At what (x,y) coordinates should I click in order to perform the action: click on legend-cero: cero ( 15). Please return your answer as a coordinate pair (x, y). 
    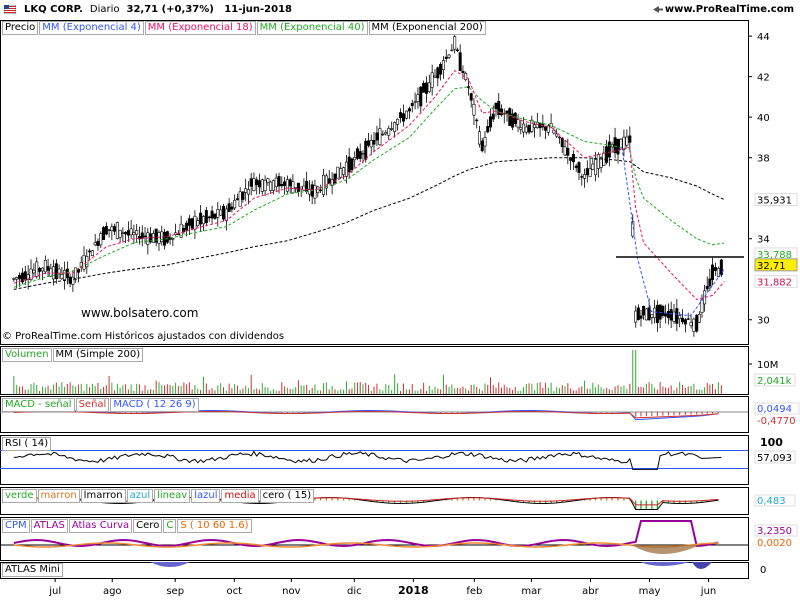
    Looking at the image, I should click on (287, 496).